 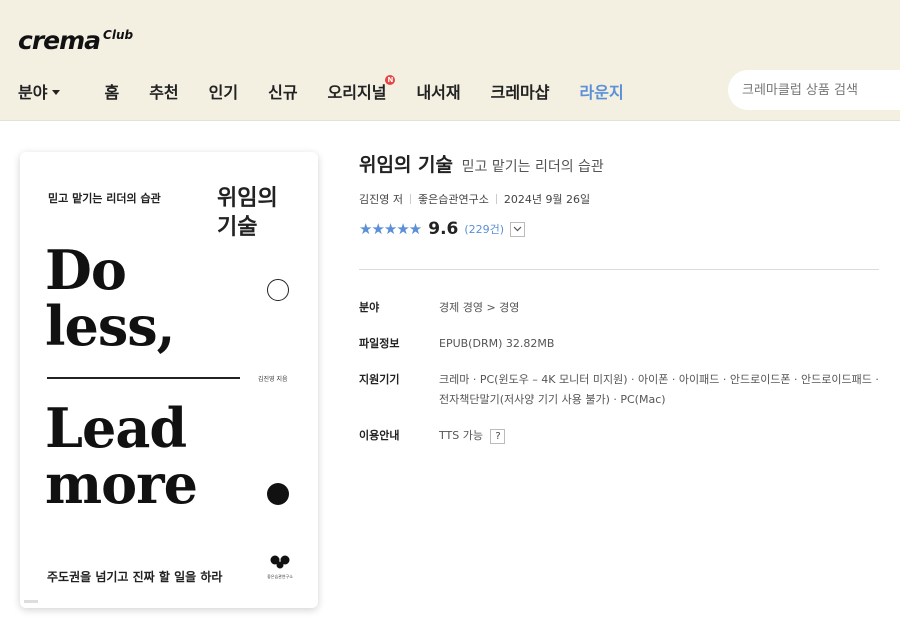 I want to click on nav-home: 홈, so click(x=111, y=91).